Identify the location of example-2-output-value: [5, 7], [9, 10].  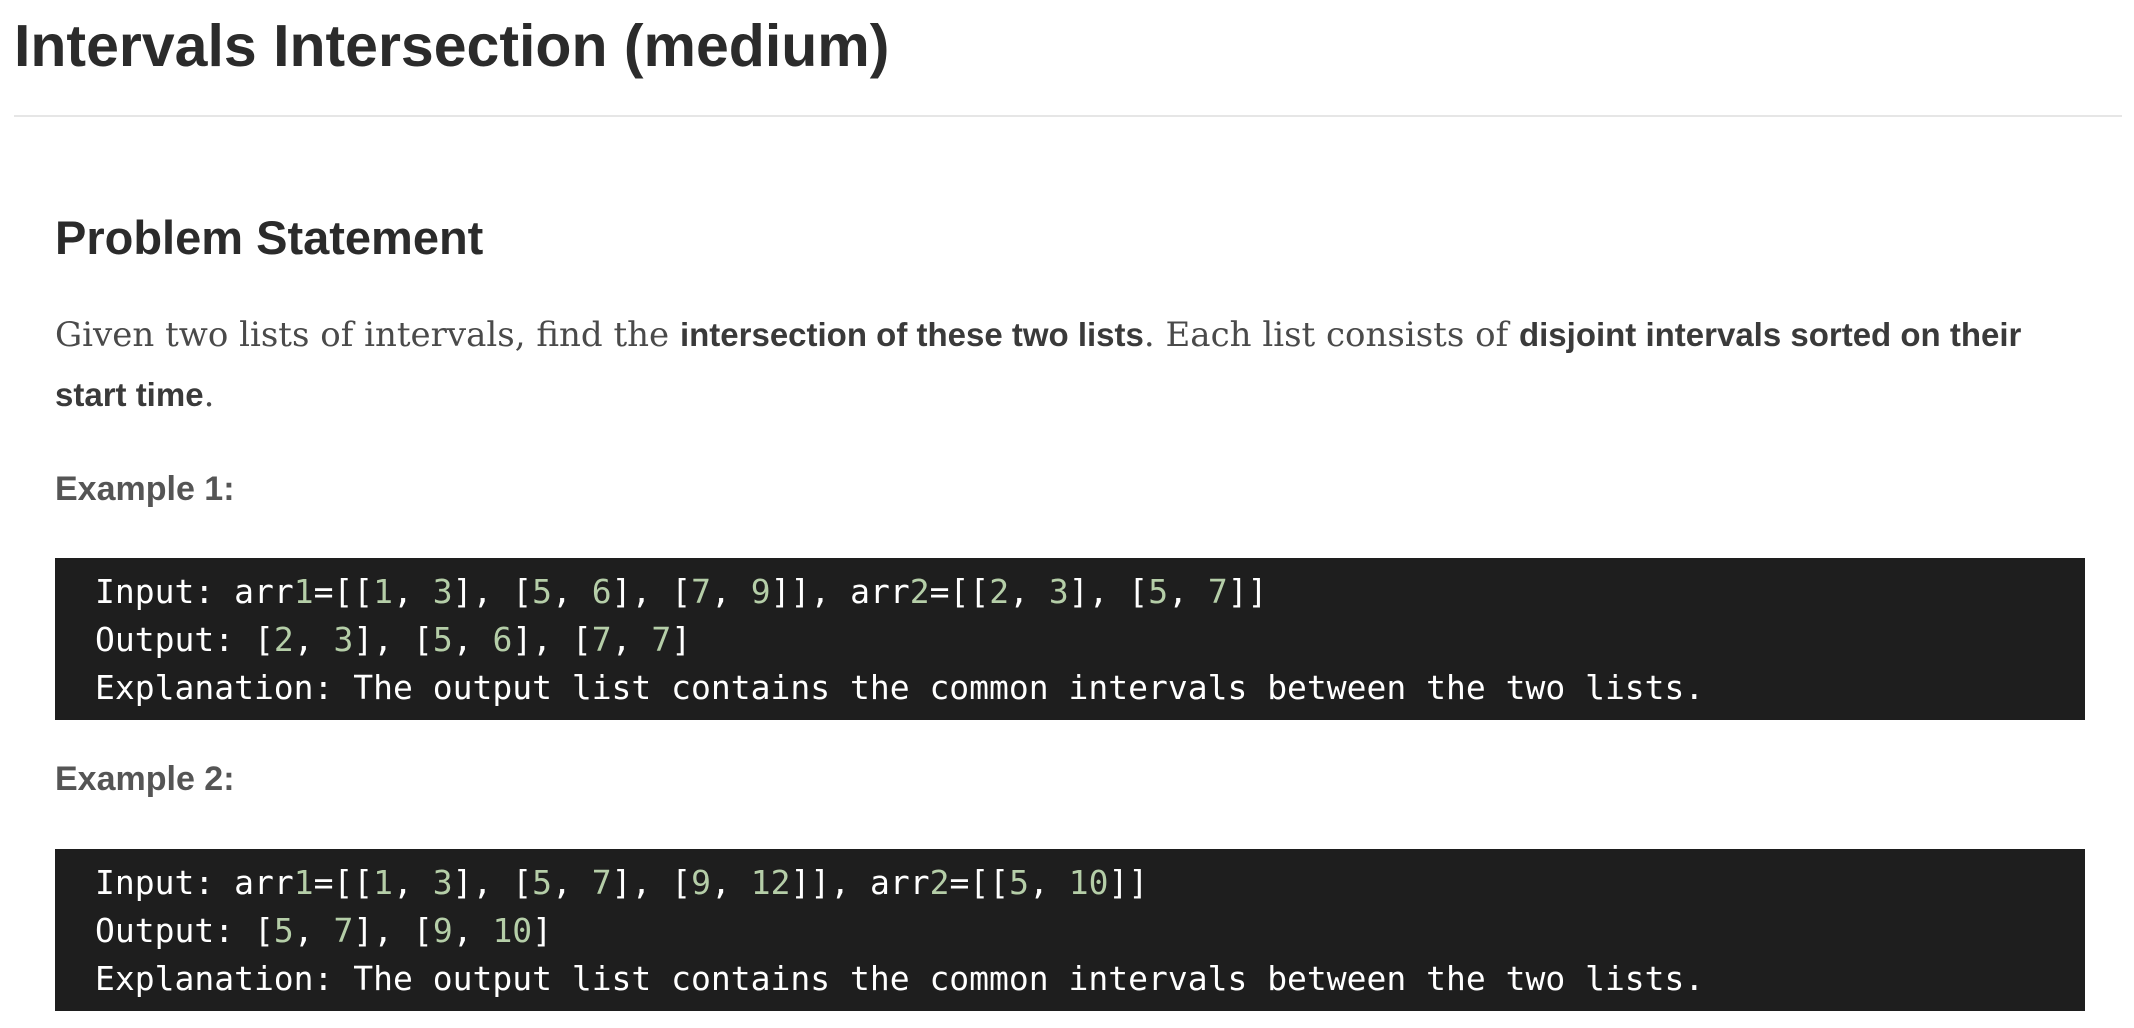
(403, 930).